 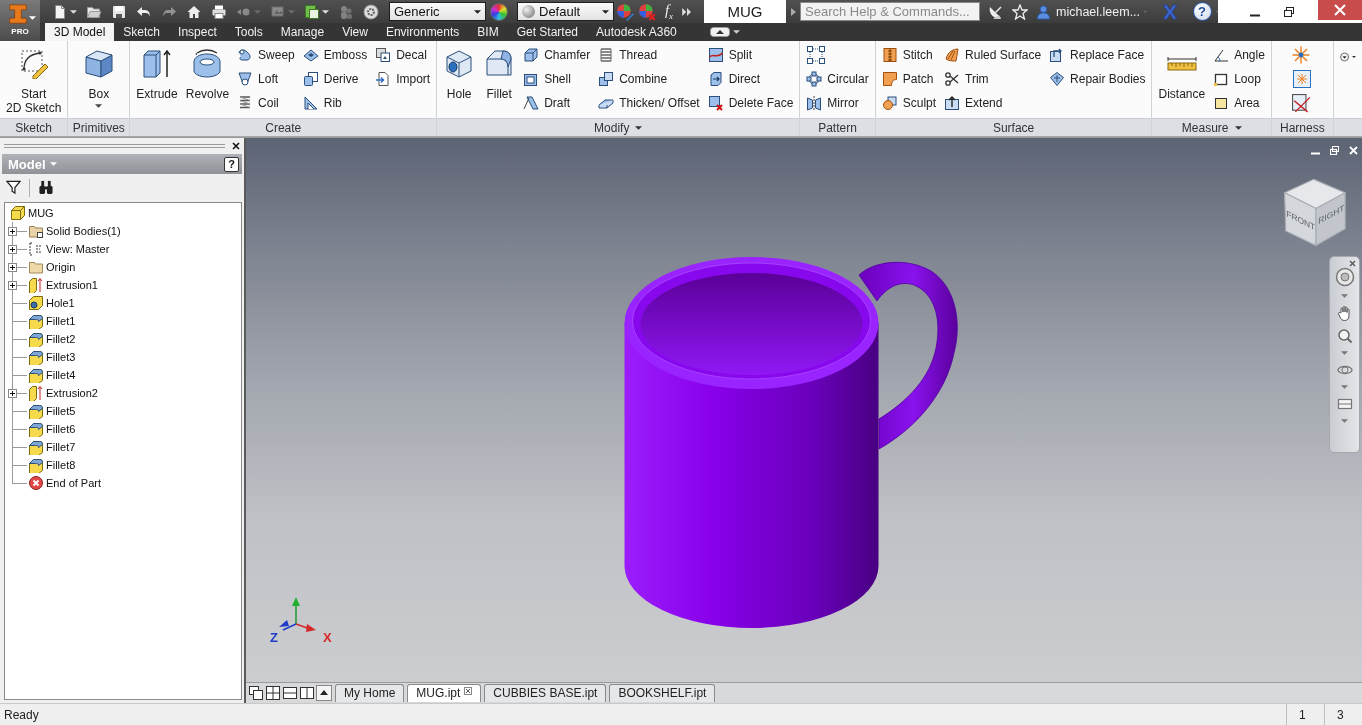 What do you see at coordinates (51, 303) in the screenshot?
I see `tree-item: Hole1` at bounding box center [51, 303].